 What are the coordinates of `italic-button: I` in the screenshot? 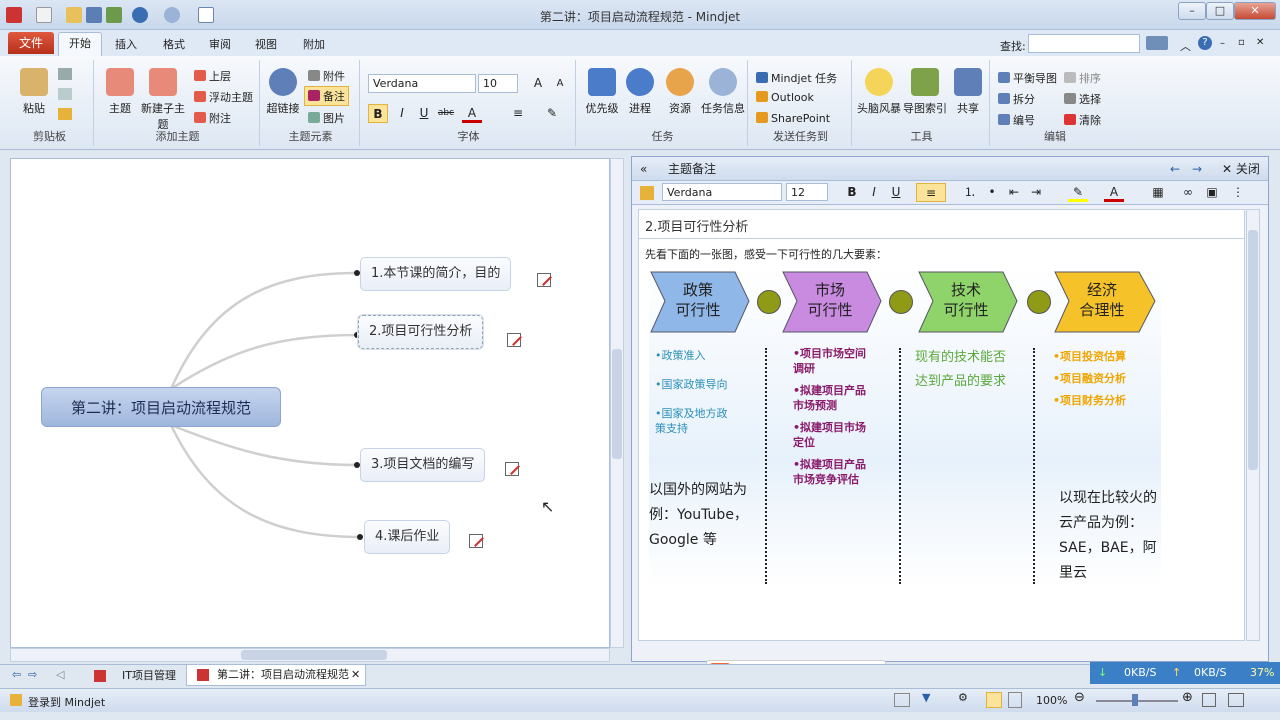 It's located at (402, 113).